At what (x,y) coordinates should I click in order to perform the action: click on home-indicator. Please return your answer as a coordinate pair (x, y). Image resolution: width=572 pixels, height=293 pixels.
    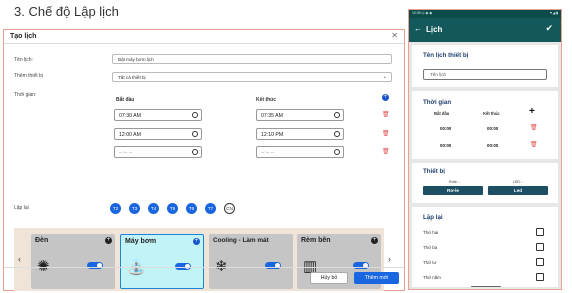
    Looking at the image, I should click on (486, 286).